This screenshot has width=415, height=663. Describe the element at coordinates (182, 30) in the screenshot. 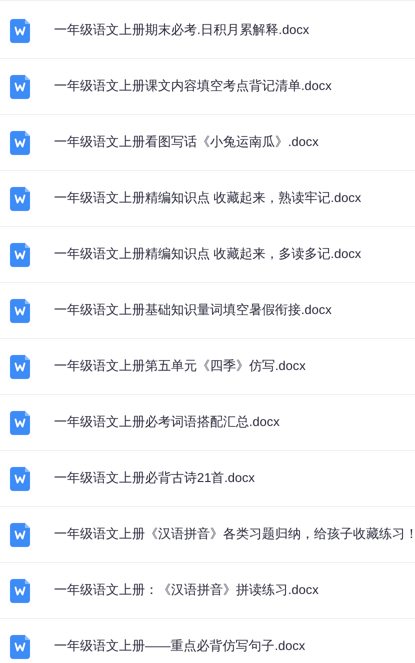

I see `file-name: 一年级语文上册期末必考.日积月累解释.docx` at that location.